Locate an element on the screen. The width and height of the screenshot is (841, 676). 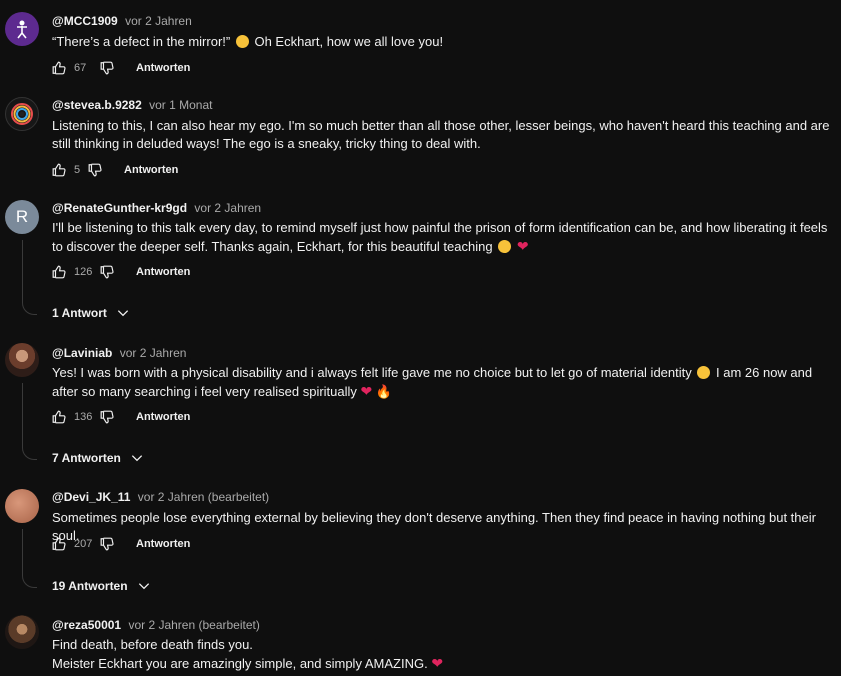
comment-actions: 207 Antworten is located at coordinates (121, 544).